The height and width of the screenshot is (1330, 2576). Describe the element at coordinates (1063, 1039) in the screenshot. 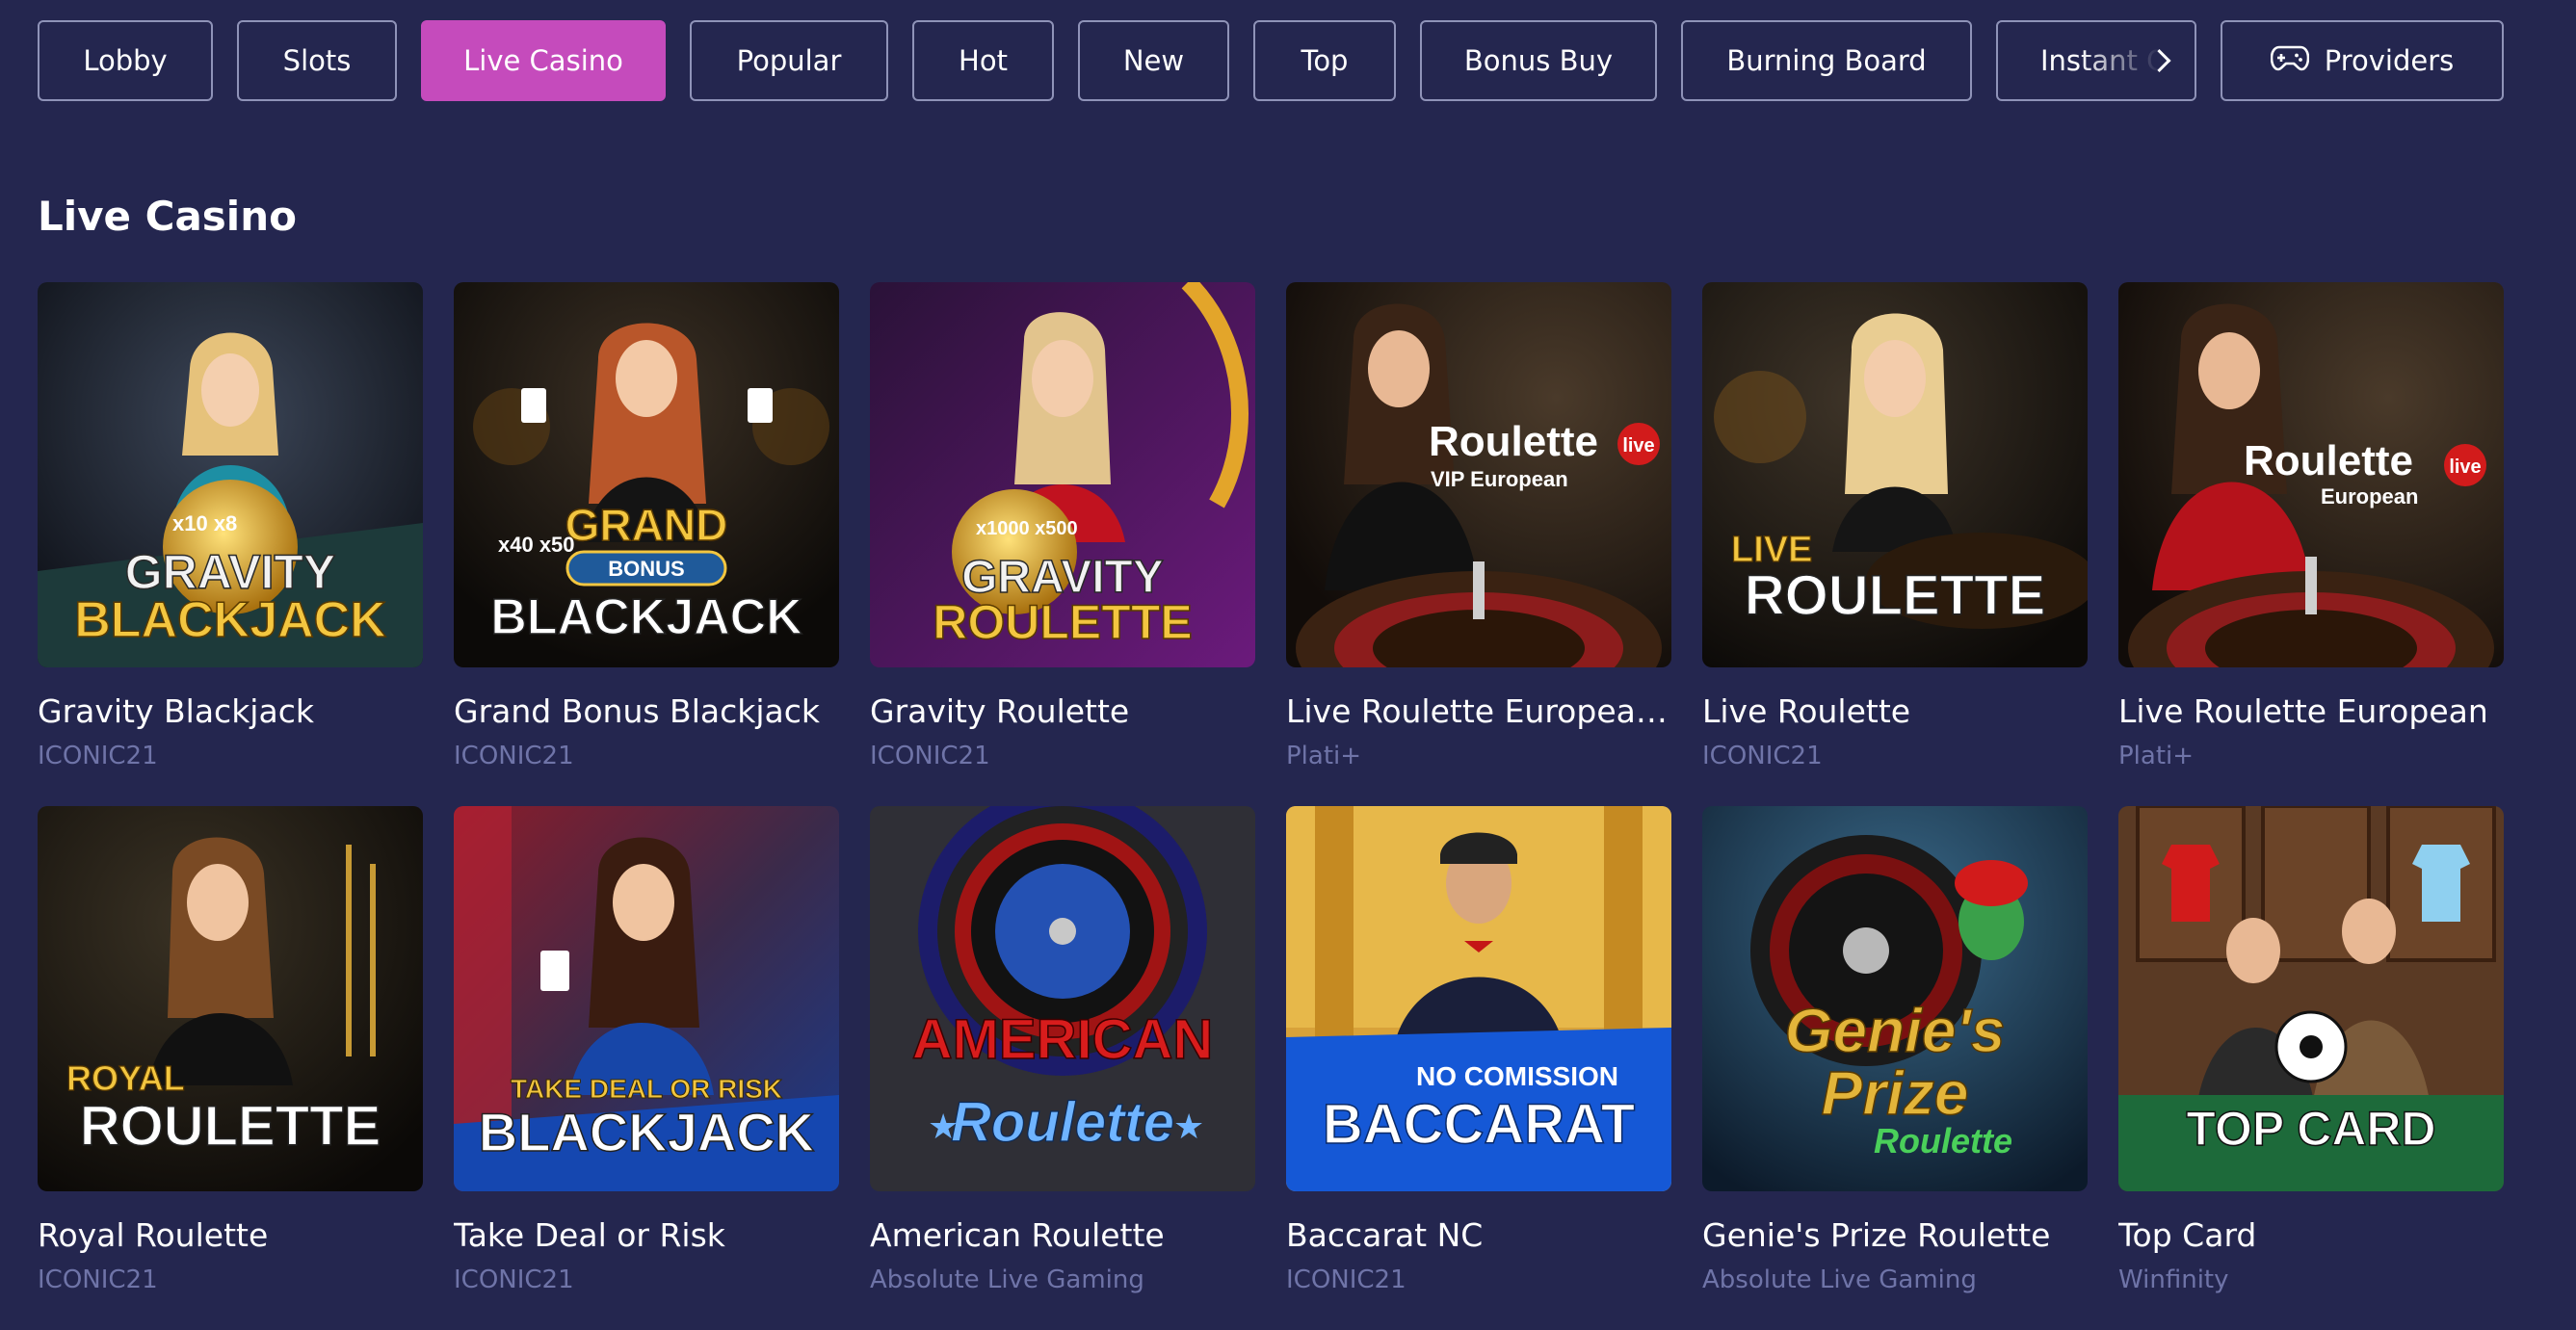

I see `thumb-art-line1: AMERICAN` at that location.